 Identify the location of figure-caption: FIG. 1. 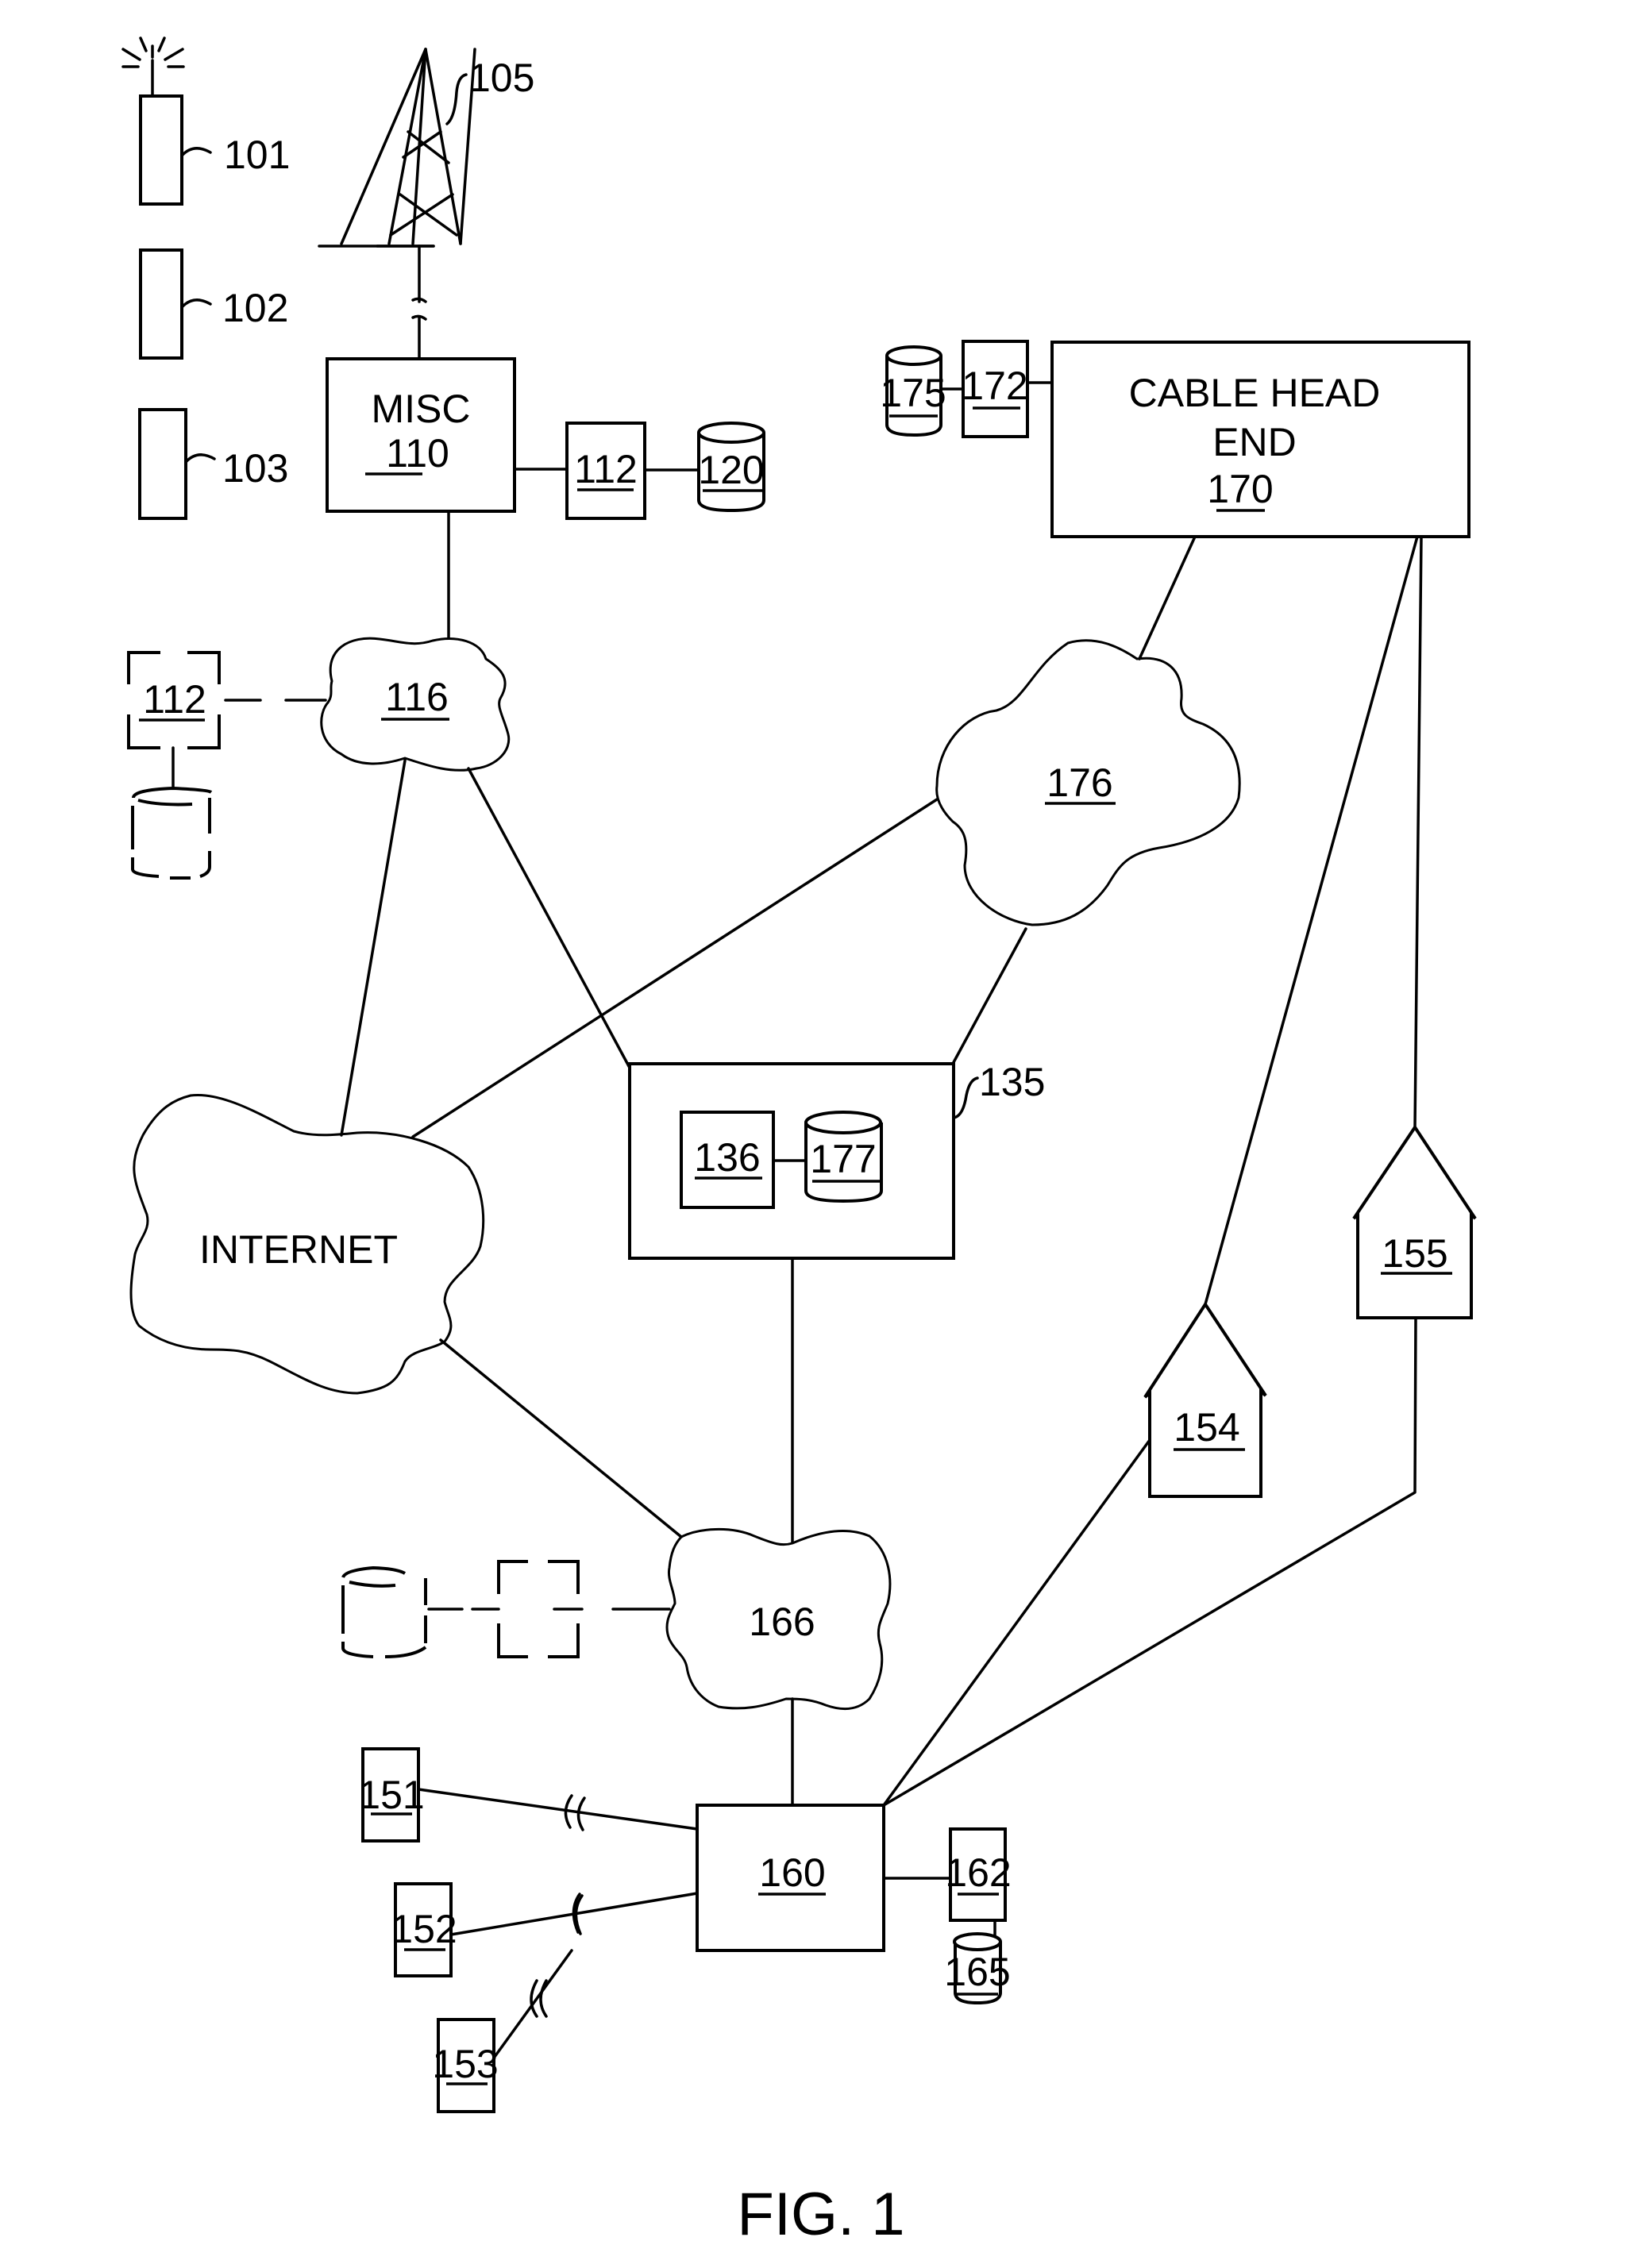
(820, 2214).